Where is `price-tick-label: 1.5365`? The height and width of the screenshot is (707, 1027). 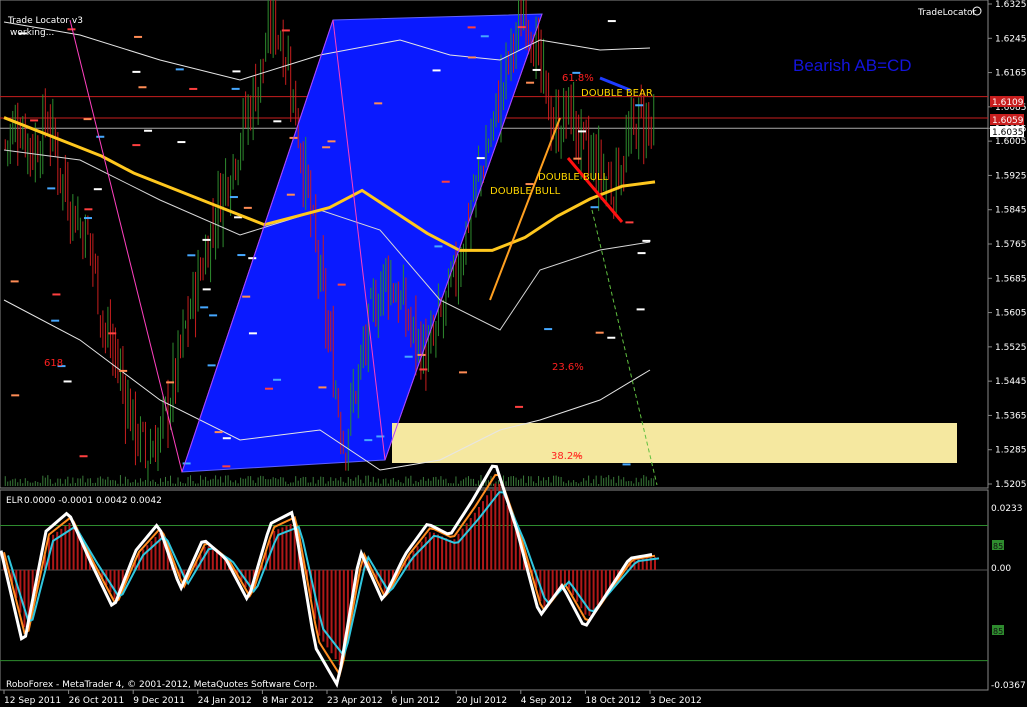
price-tick-label: 1.5365 is located at coordinates (1011, 416).